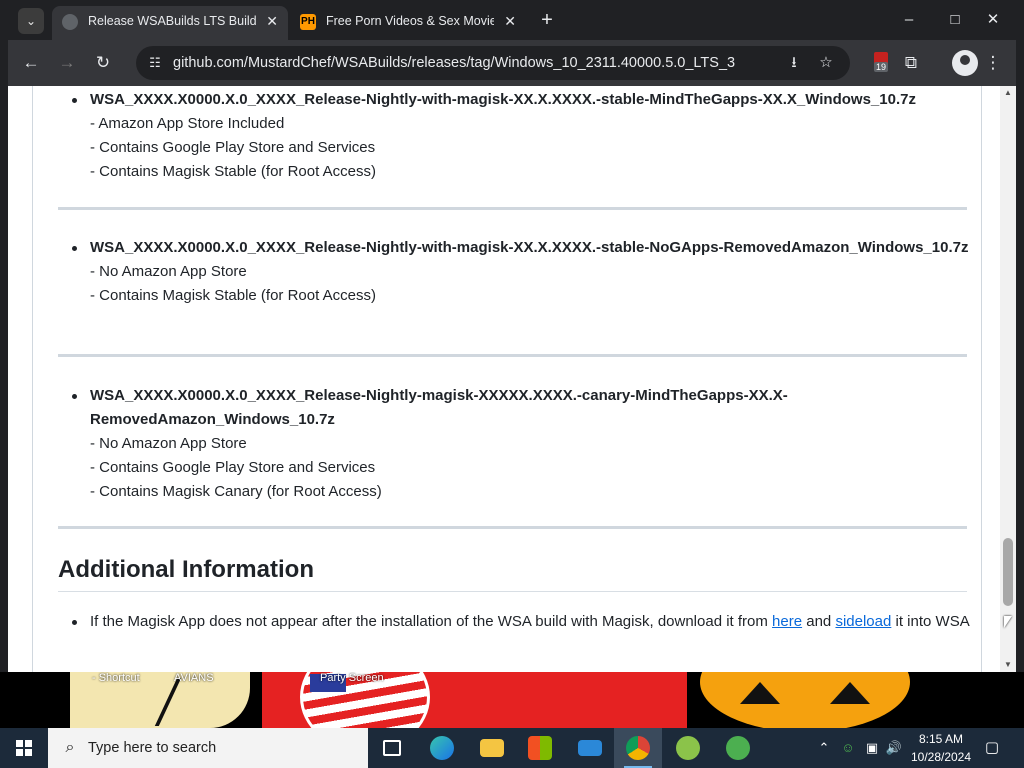  I want to click on start-button, so click(24, 748).